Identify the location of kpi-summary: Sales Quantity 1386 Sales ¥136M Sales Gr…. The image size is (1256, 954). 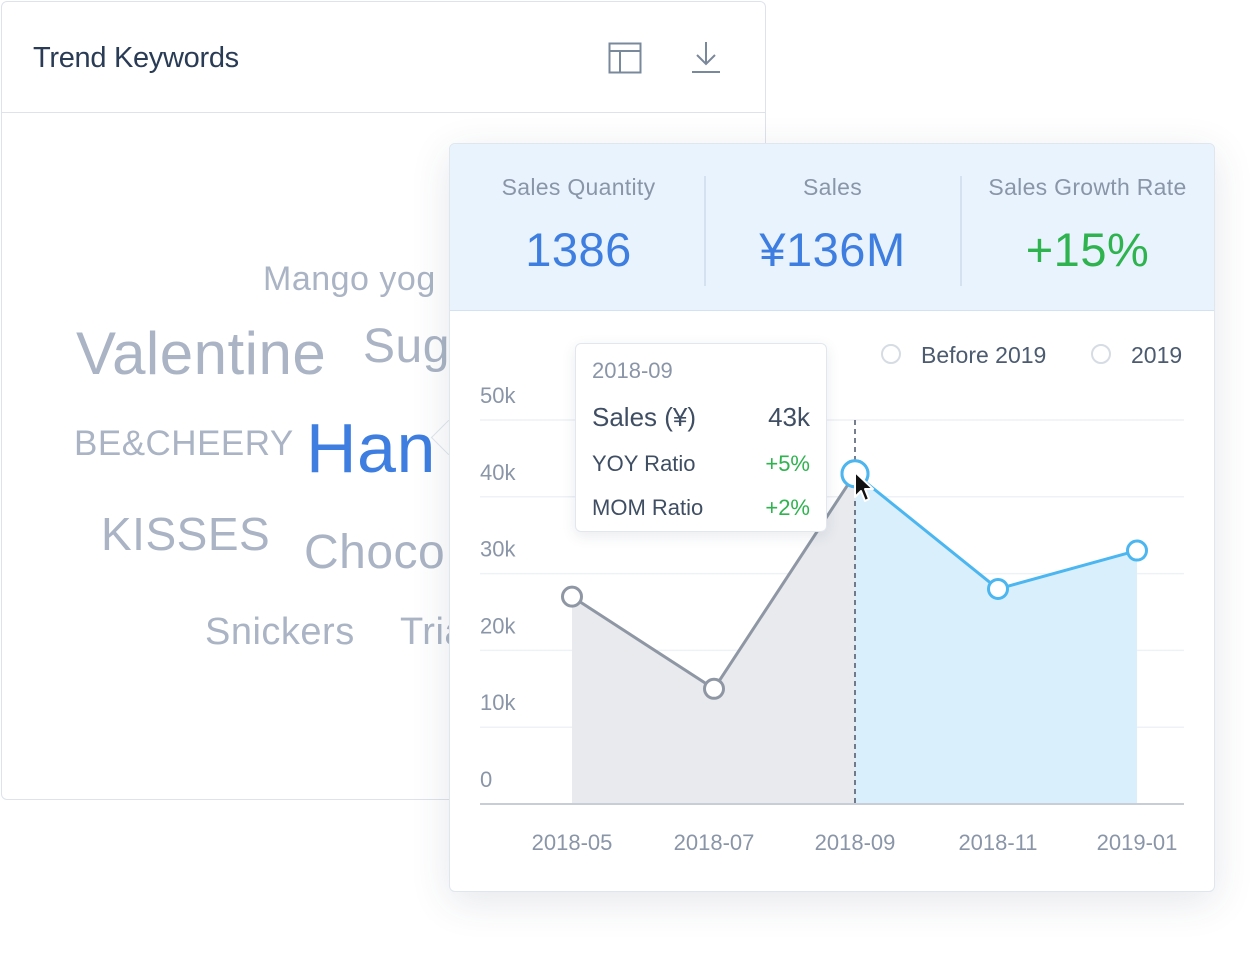
(832, 227).